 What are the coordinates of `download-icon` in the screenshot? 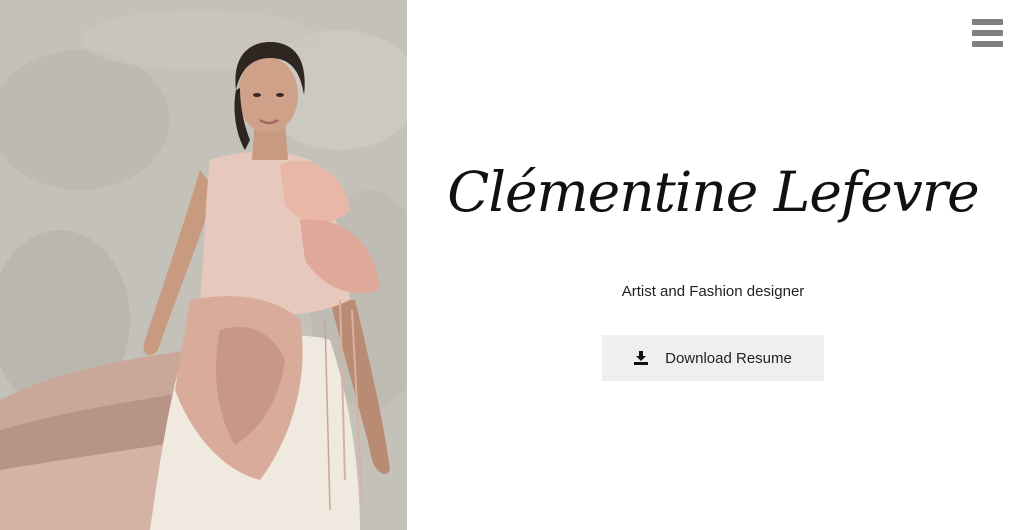 It's located at (641, 358).